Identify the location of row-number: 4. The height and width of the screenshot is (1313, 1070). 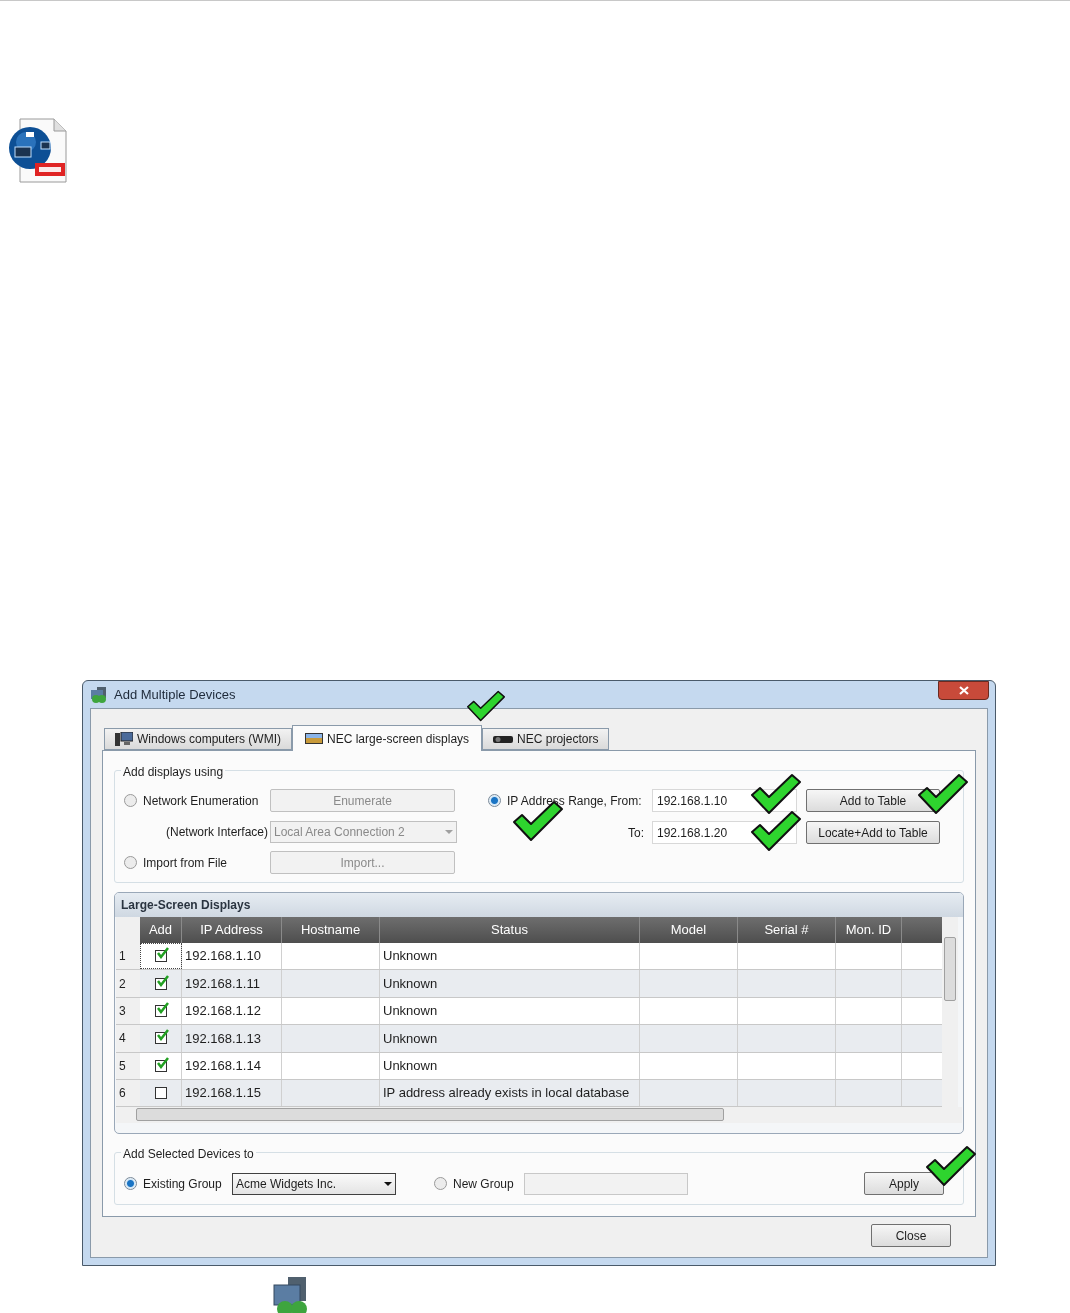
(128, 1038).